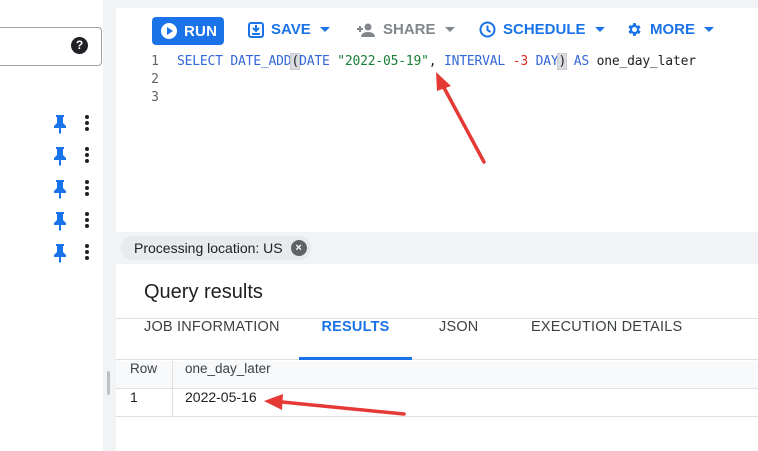 The image size is (758, 451). I want to click on more-button: MORE, so click(670, 29).